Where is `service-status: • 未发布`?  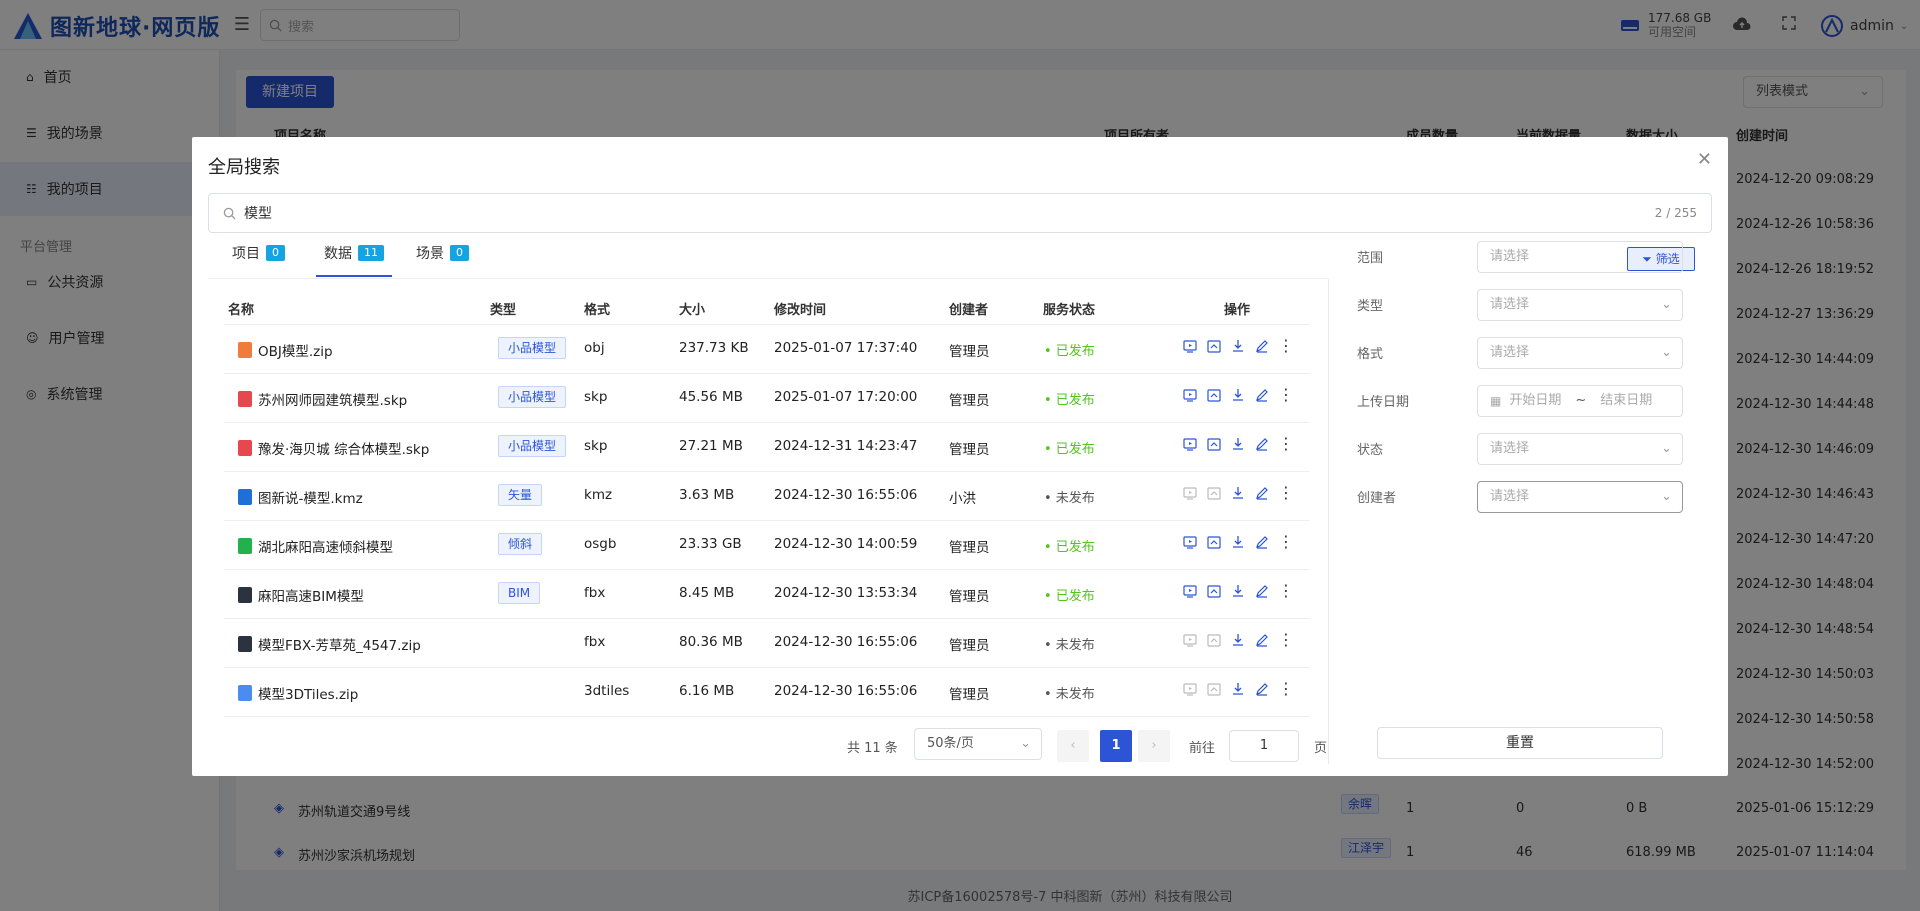 service-status: • 未发布 is located at coordinates (1069, 498).